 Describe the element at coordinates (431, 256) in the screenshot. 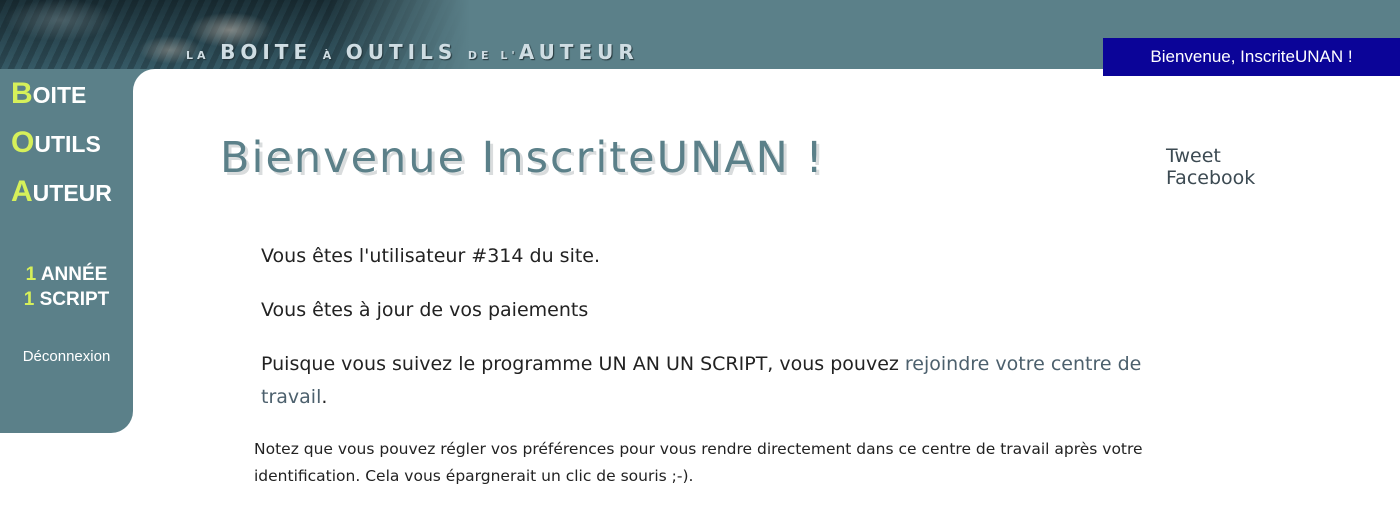

I see `user-number-text: Vous êtes l'utilisateur #314 du site.` at that location.